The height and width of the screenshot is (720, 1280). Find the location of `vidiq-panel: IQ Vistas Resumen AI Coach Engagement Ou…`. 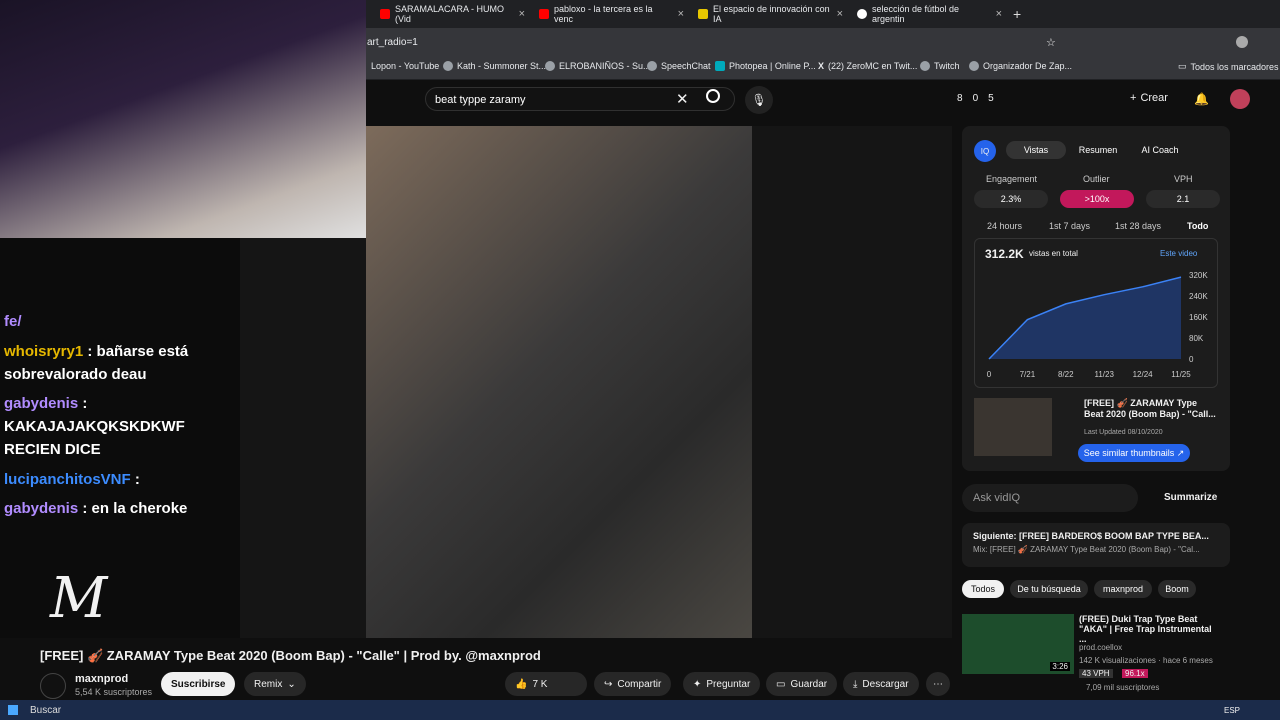

vidiq-panel: IQ Vistas Resumen AI Coach Engagement Ou… is located at coordinates (1096, 298).